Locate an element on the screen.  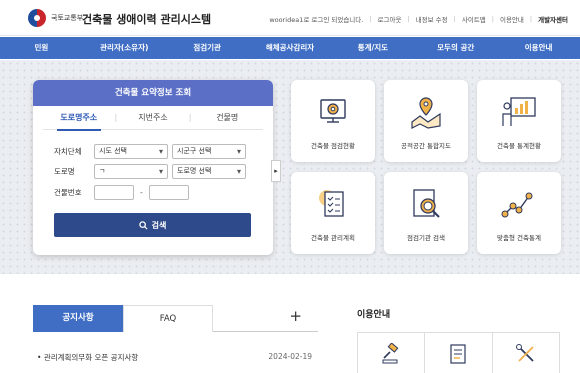
ministry-logo: 국토교통부 is located at coordinates (55, 18).